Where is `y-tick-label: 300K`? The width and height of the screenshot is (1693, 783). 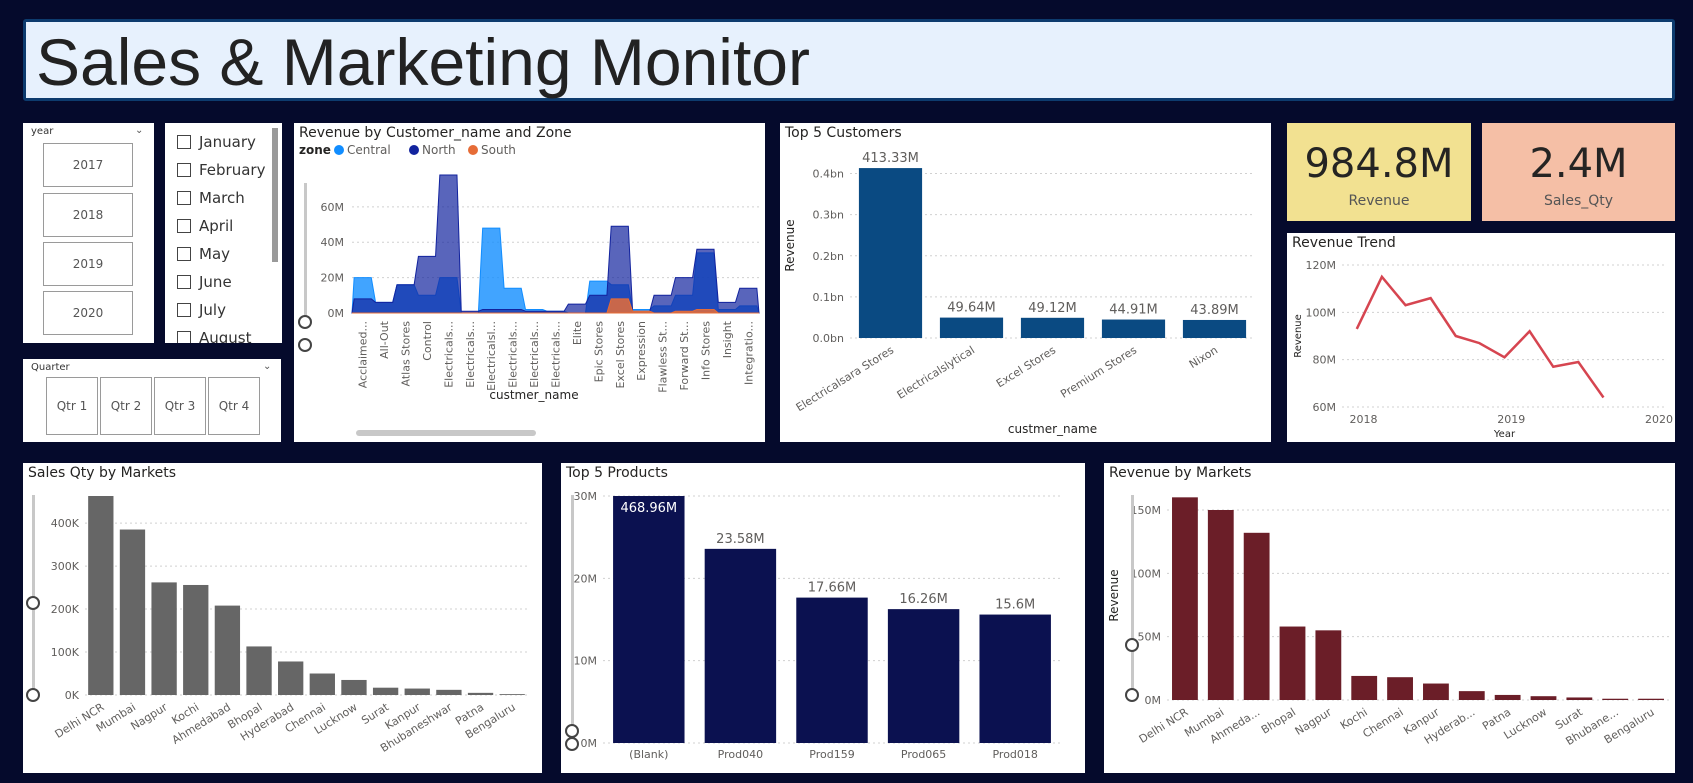 y-tick-label: 300K is located at coordinates (65, 566).